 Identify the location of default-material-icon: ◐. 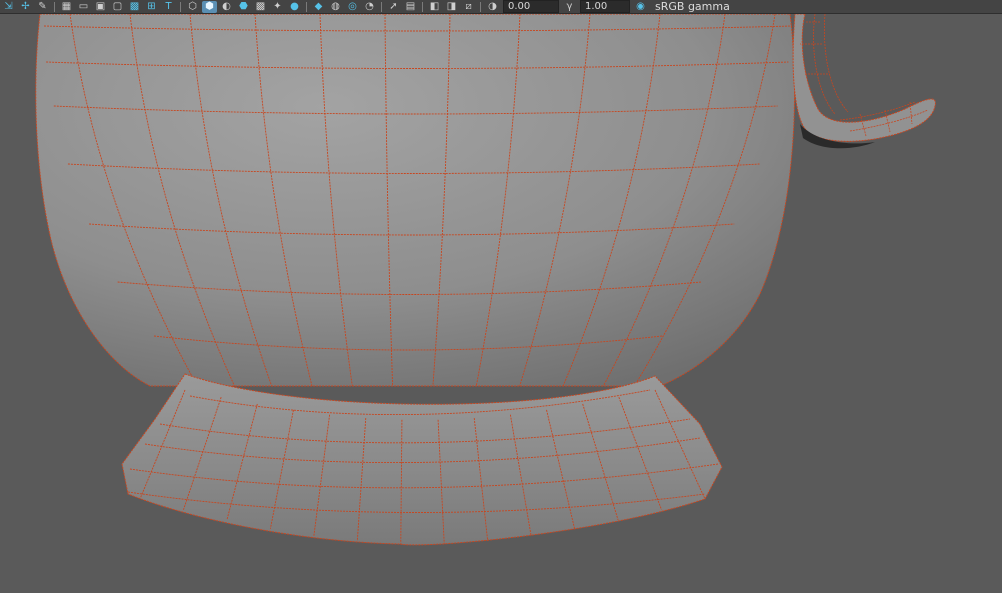
(226, 7).